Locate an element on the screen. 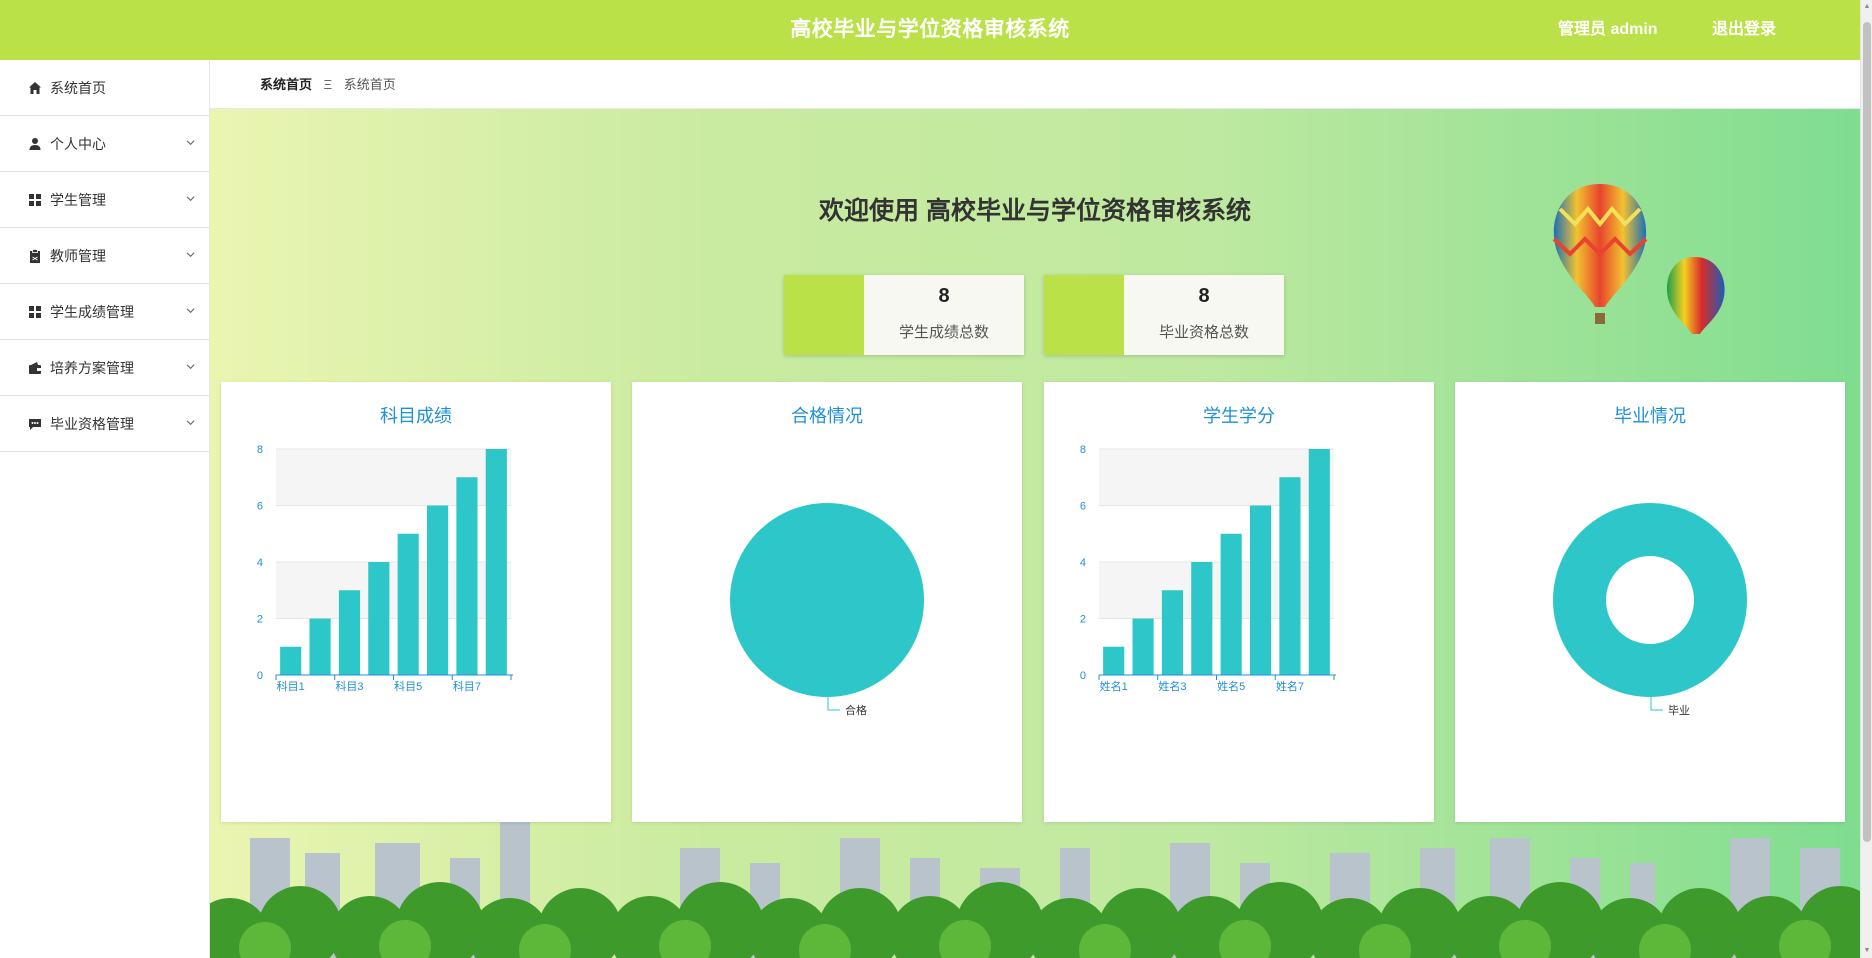 This screenshot has width=1872, height=958. chart-card-graduation-status: 毕业情况 毕业 is located at coordinates (1650, 602).